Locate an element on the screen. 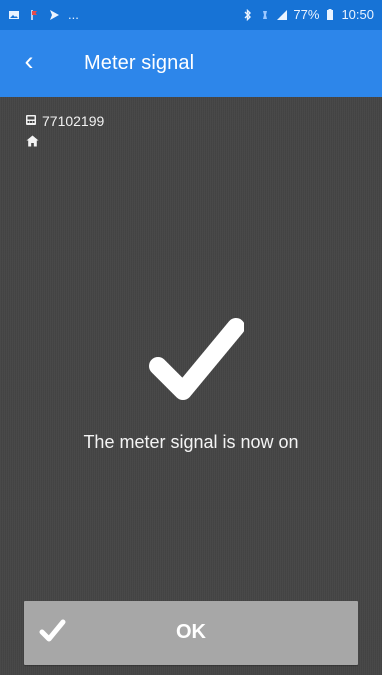  meter-id: 77102199 is located at coordinates (73, 121).